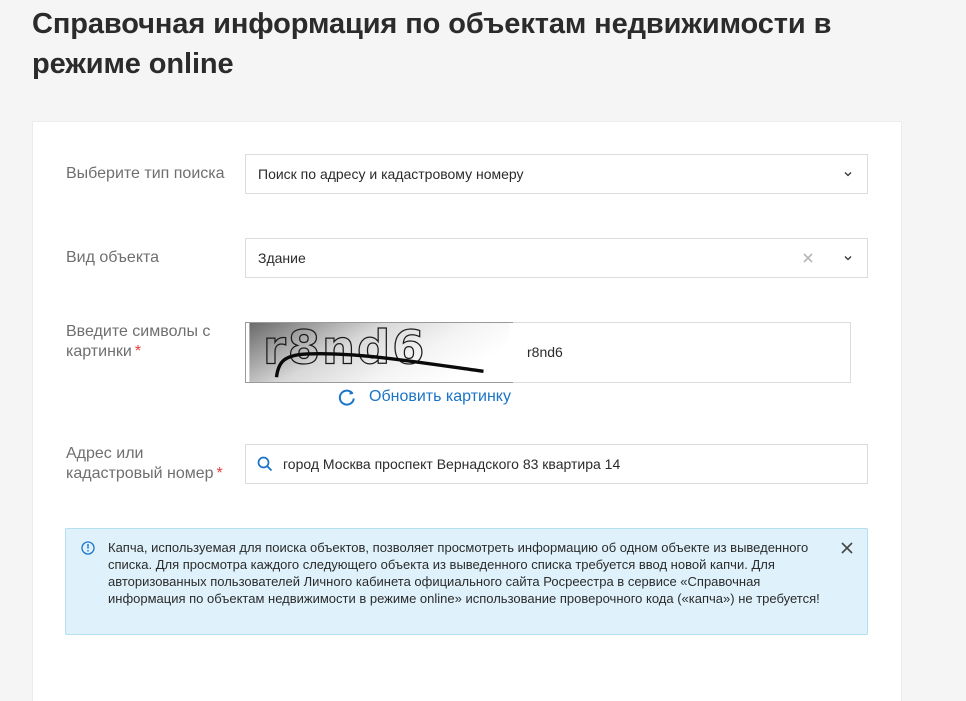  I want to click on search-icon, so click(265, 464).